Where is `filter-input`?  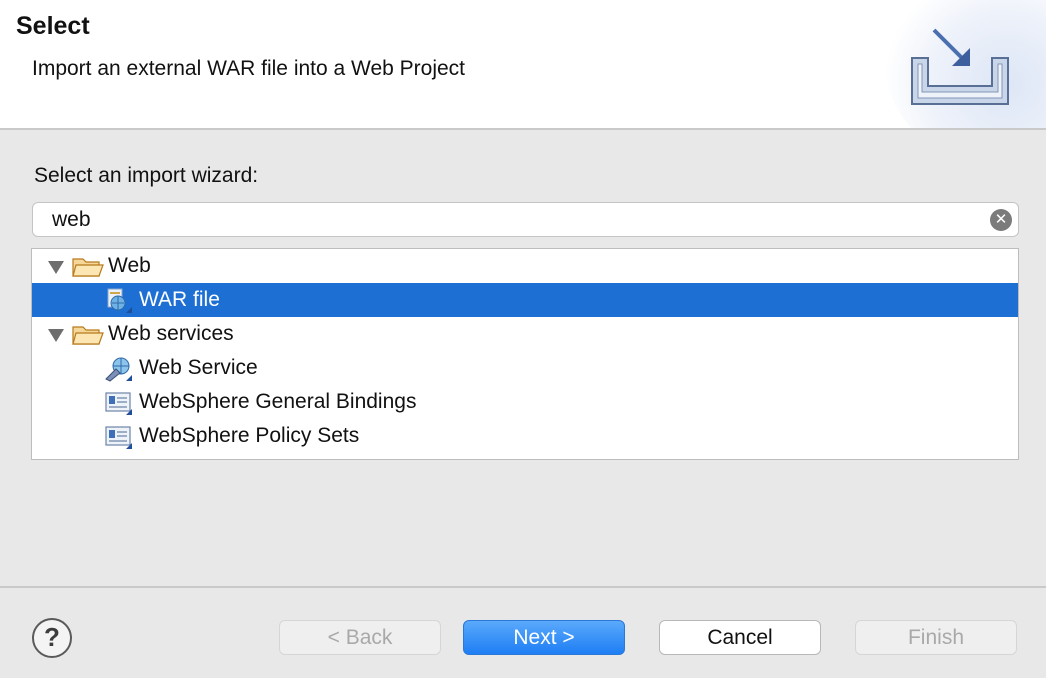 filter-input is located at coordinates (517, 220).